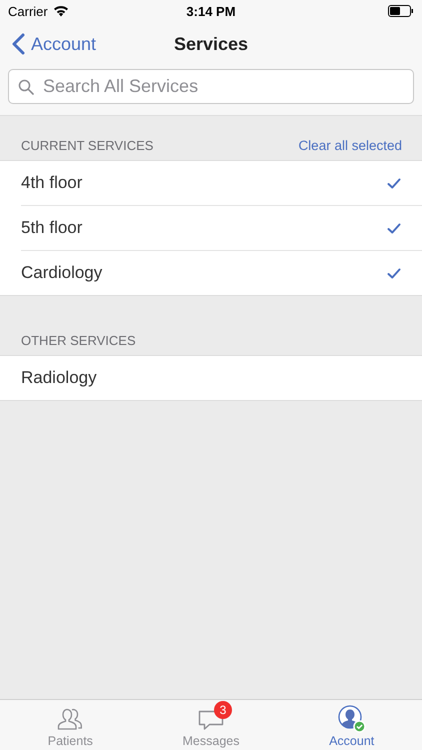  I want to click on service-row: 4th floor, so click(221, 183).